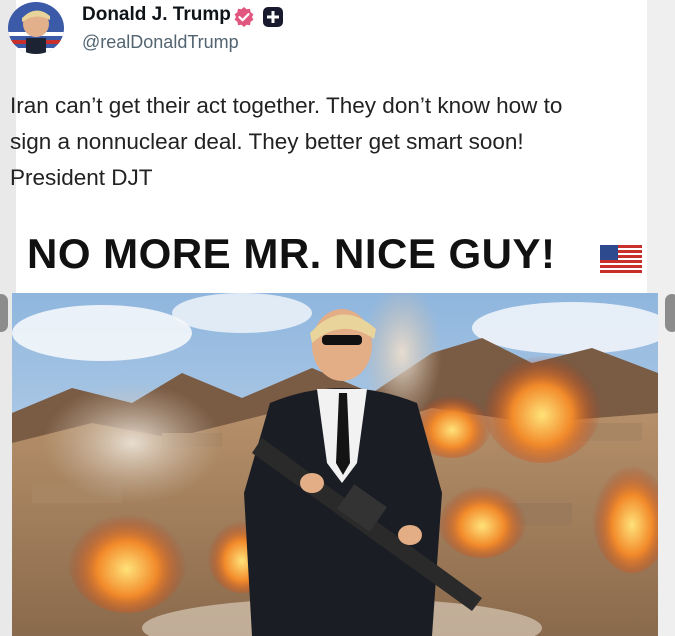 This screenshot has width=675, height=636. I want to click on verified-icon, so click(244, 17).